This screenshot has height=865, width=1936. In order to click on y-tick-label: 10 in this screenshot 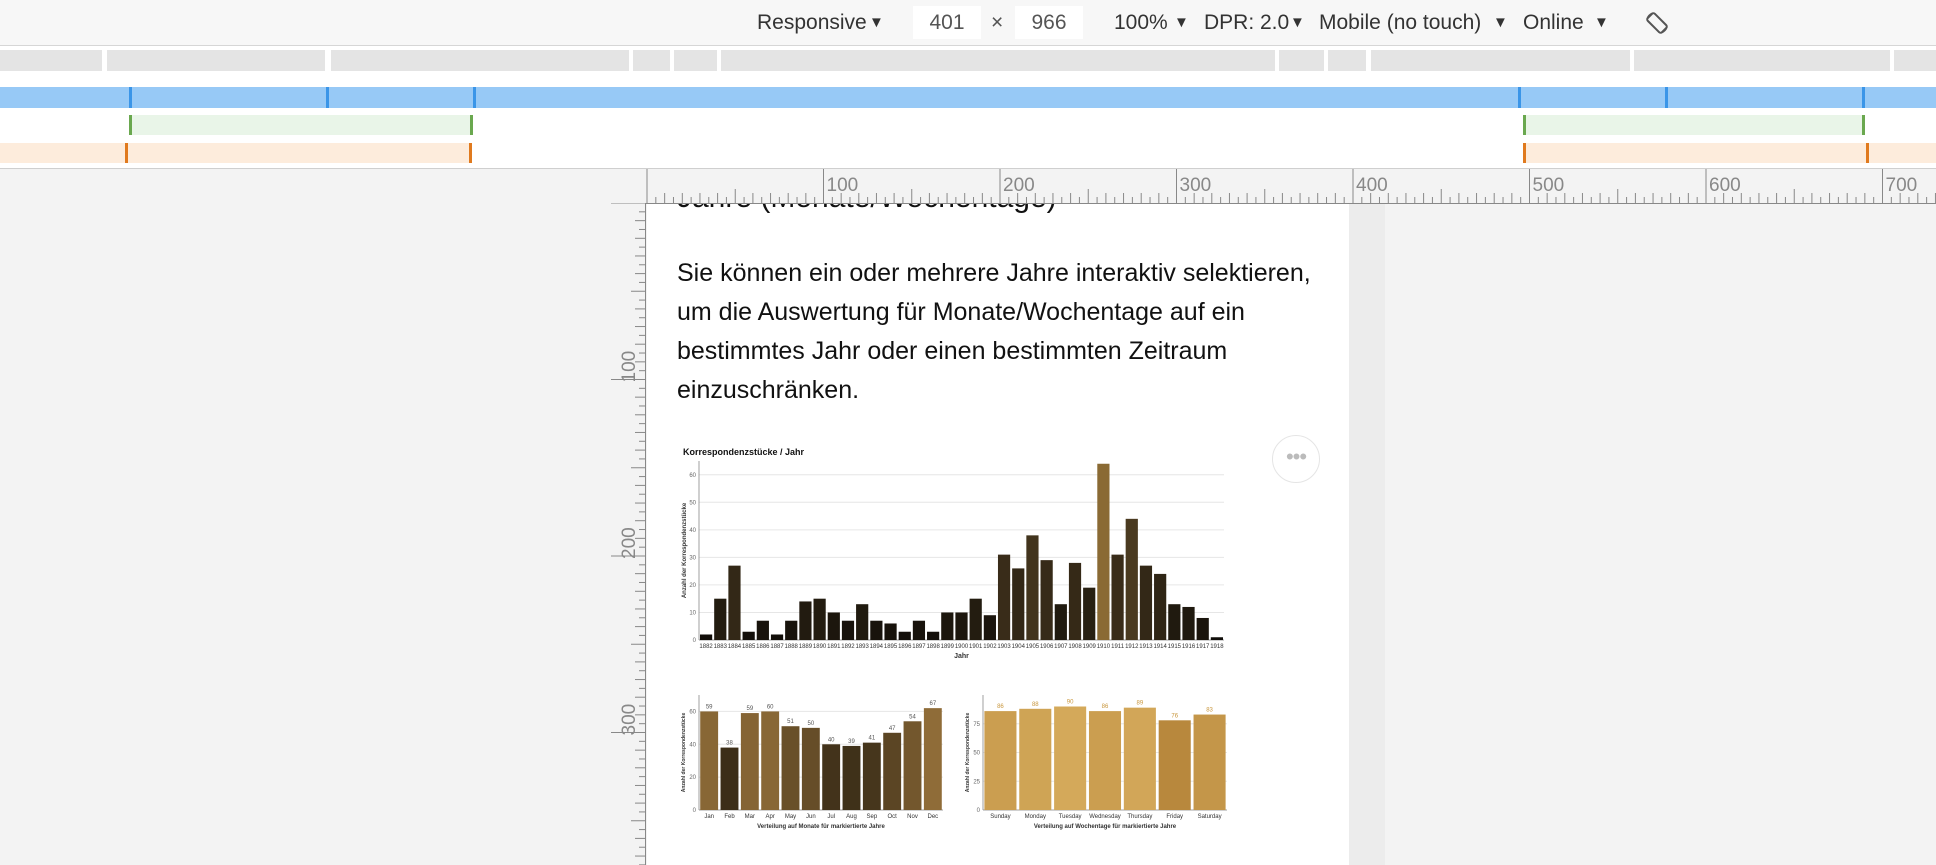, I will do `click(692, 613)`.